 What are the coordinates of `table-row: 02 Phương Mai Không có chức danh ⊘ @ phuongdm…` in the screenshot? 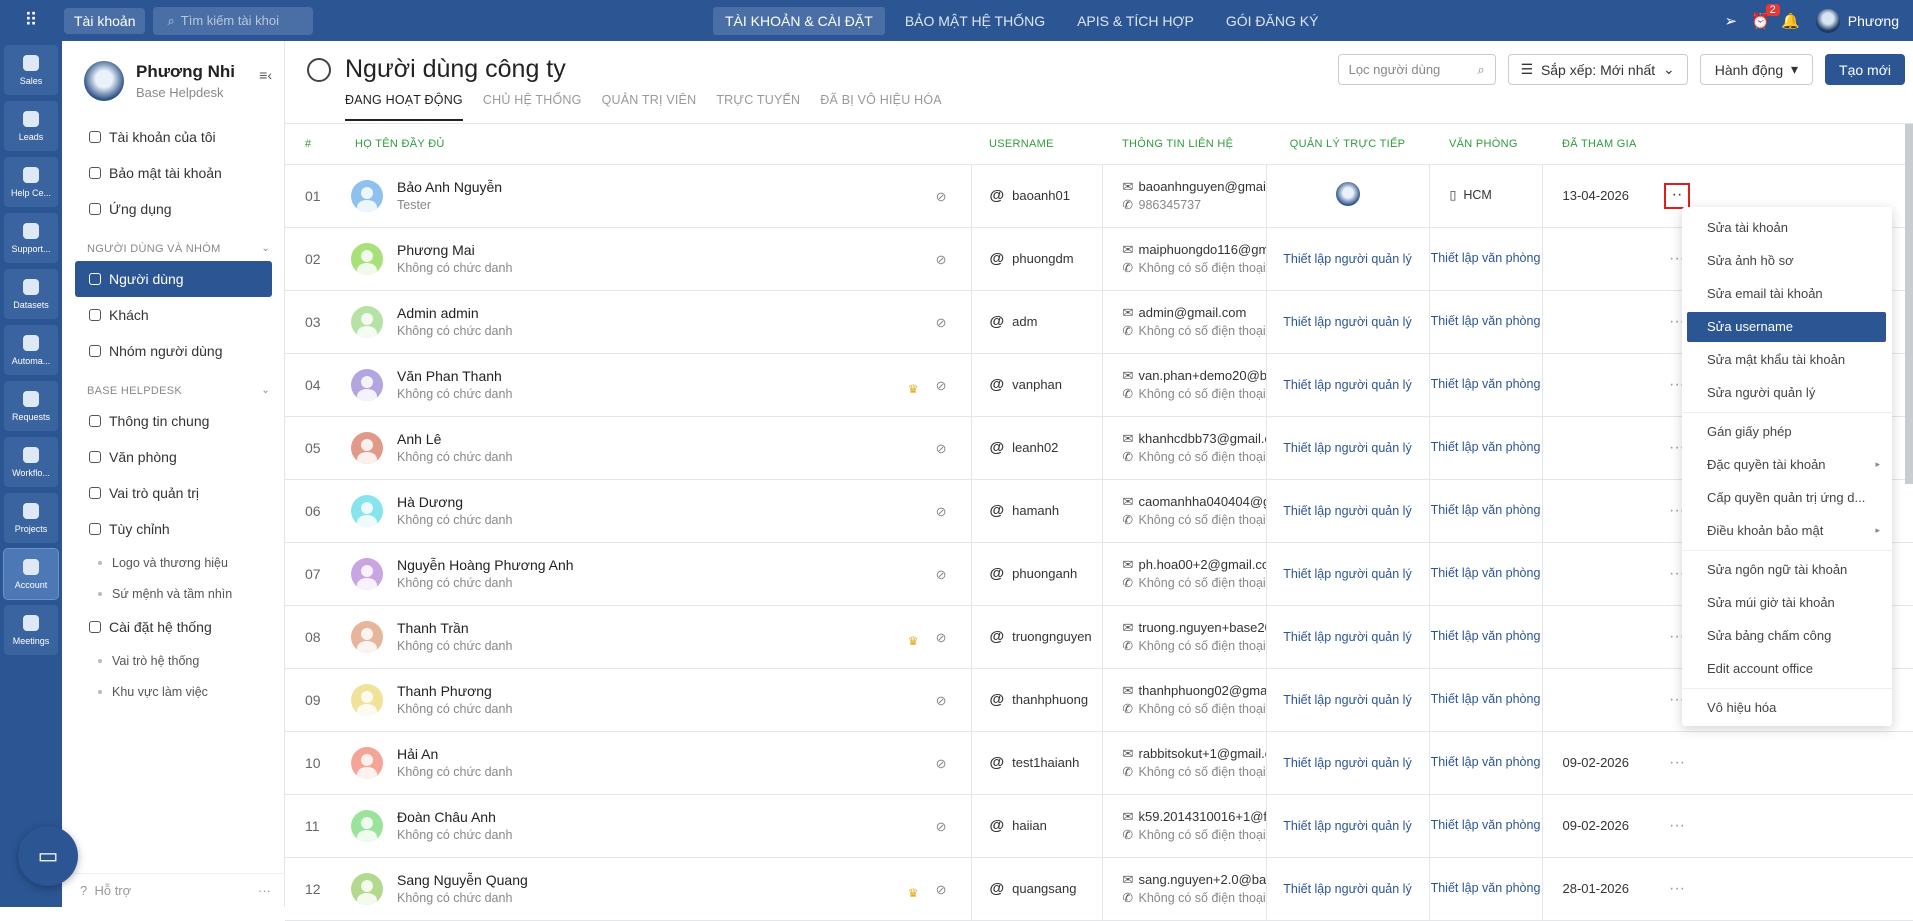 It's located at (1099, 259).